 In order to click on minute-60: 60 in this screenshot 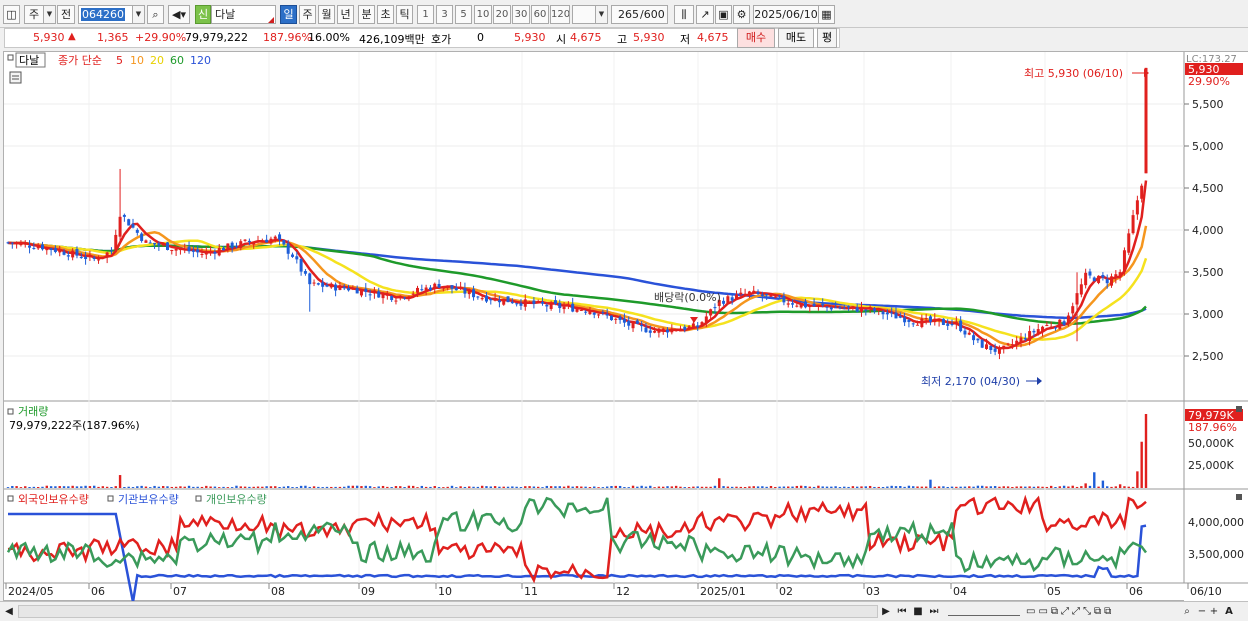, I will do `click(540, 14)`.